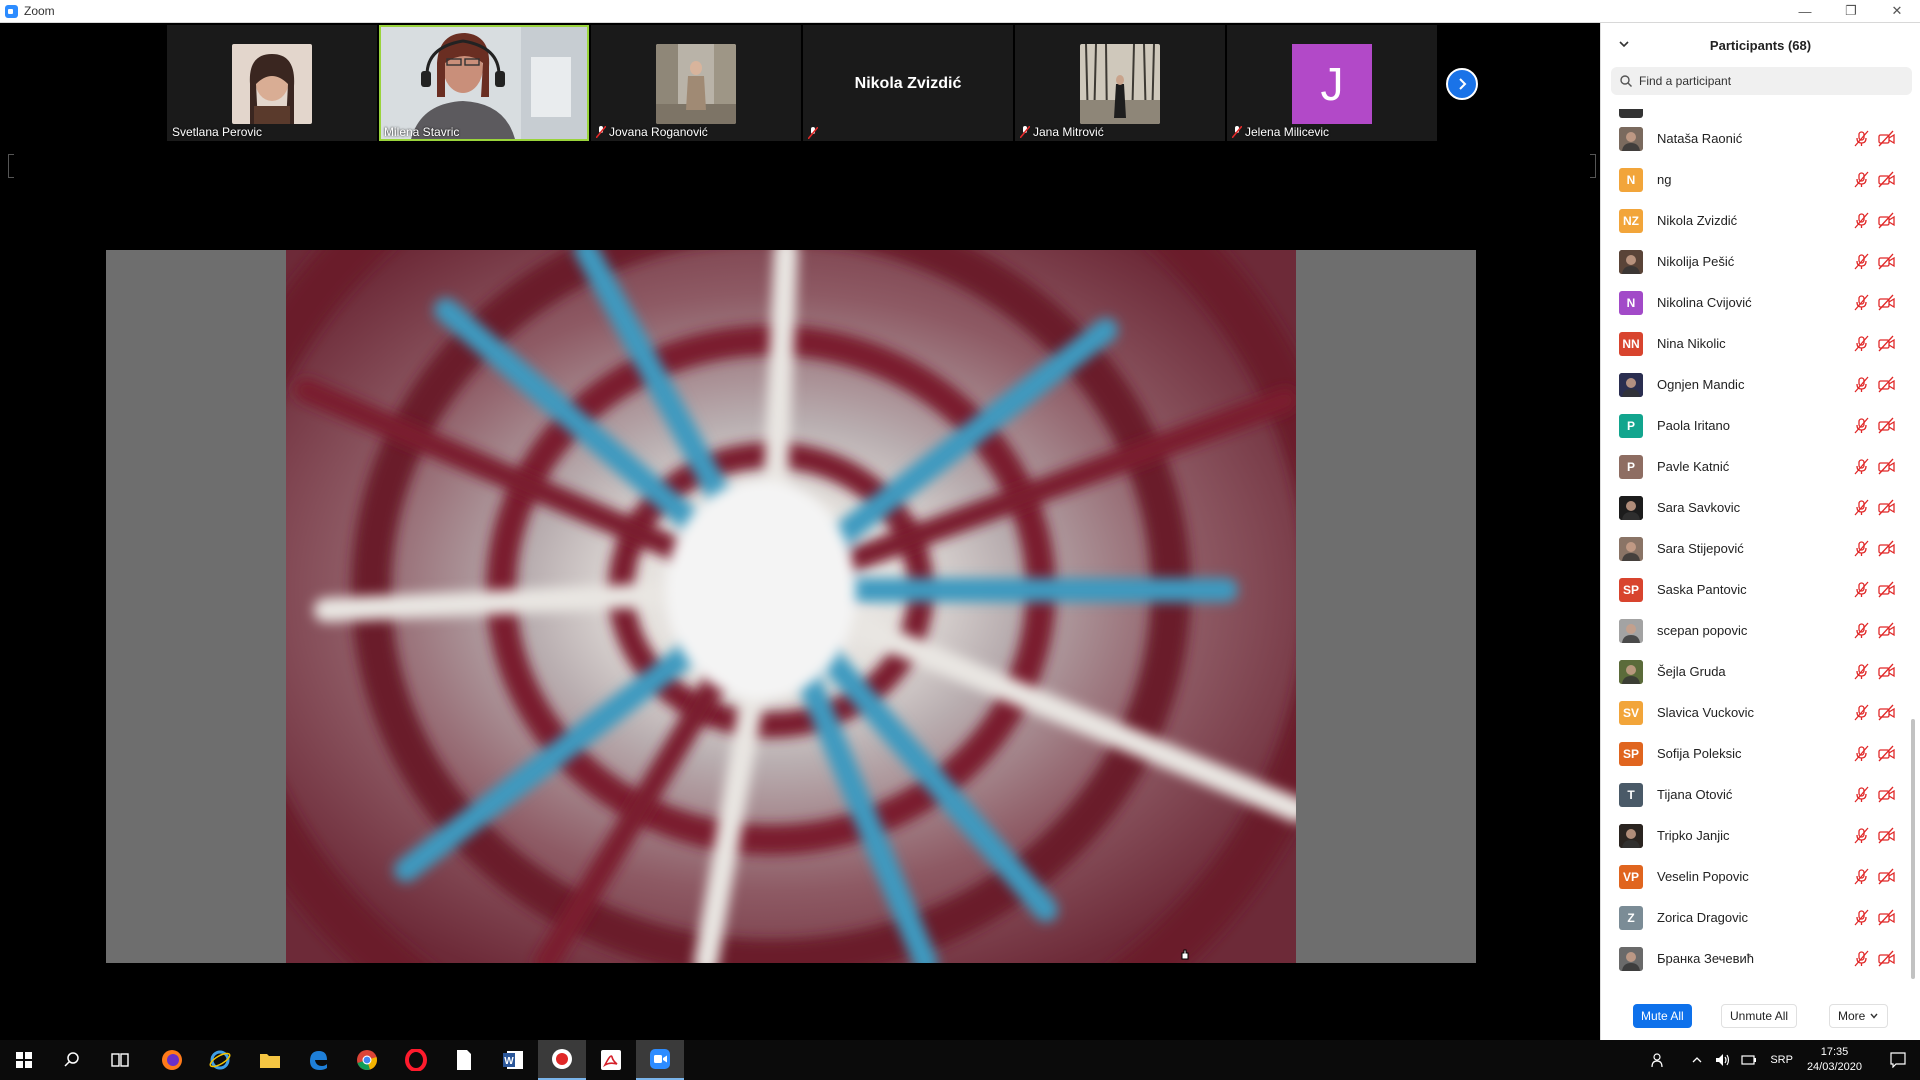  What do you see at coordinates (416, 1060) in the screenshot?
I see `taskbar-opera` at bounding box center [416, 1060].